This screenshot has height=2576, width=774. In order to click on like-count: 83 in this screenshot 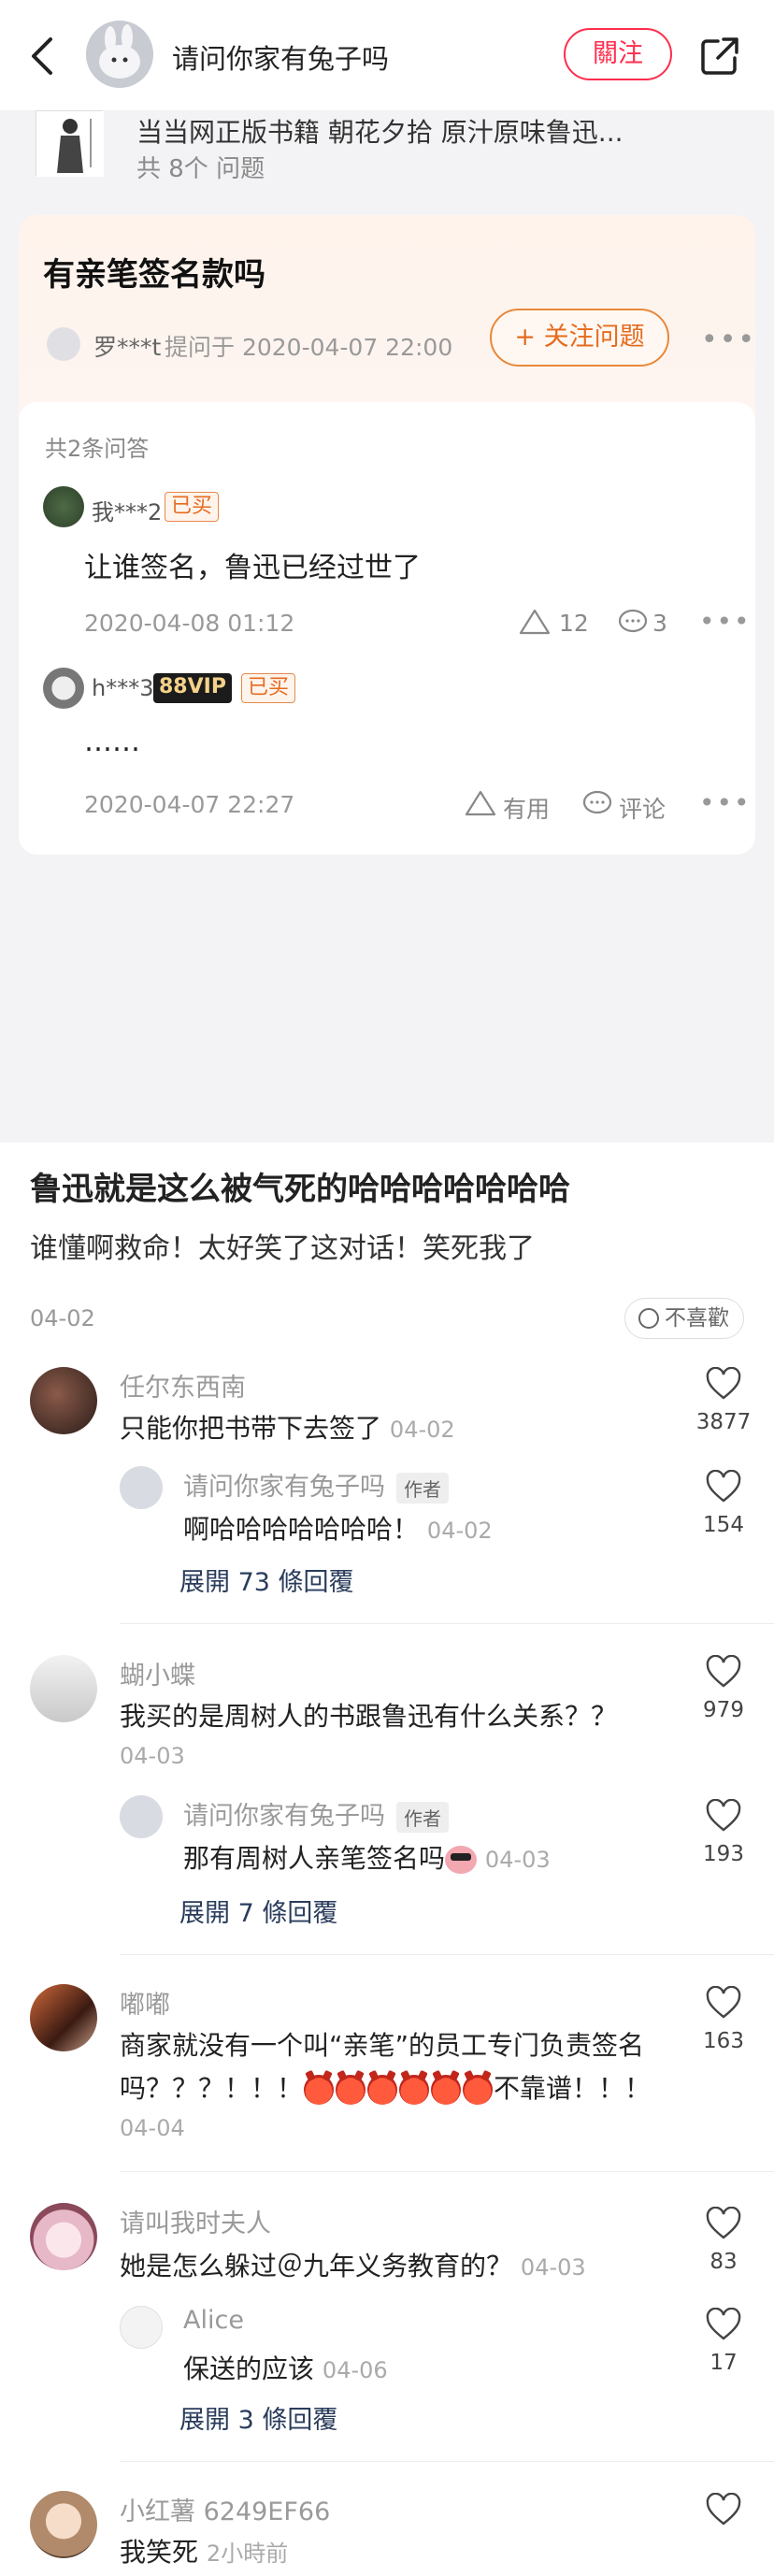, I will do `click(724, 2262)`.